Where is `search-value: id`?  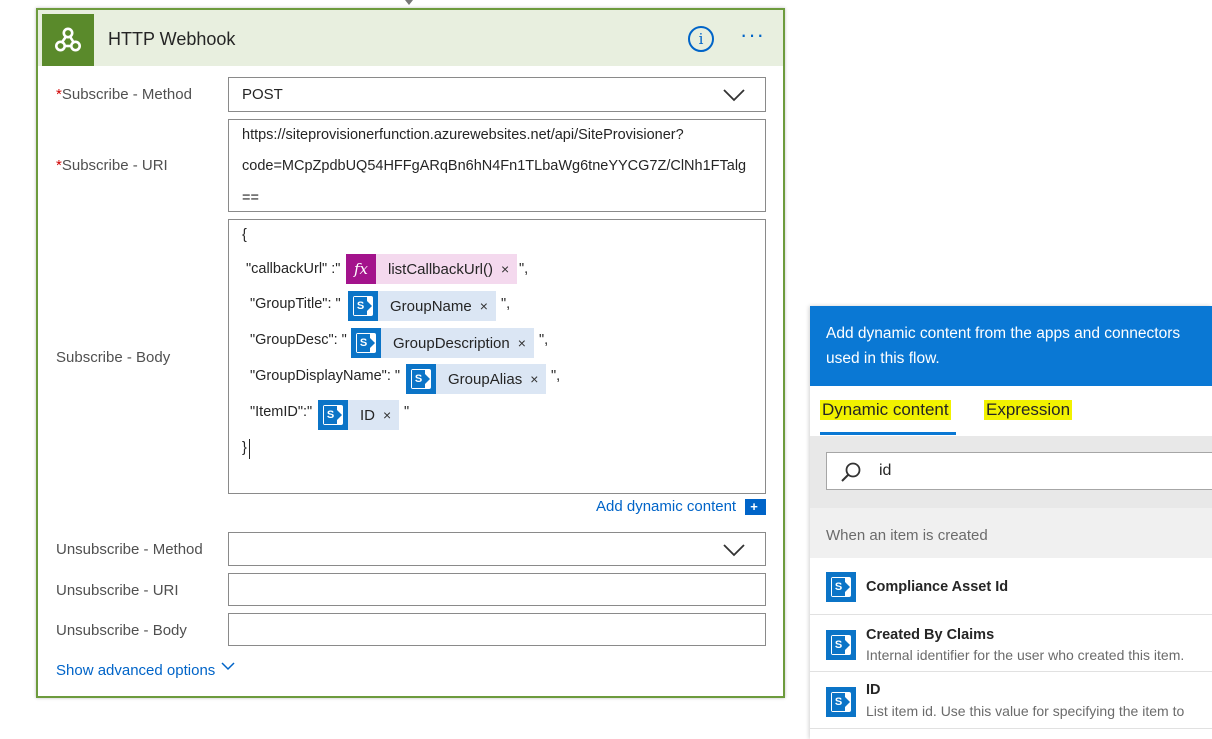 search-value: id is located at coordinates (885, 470).